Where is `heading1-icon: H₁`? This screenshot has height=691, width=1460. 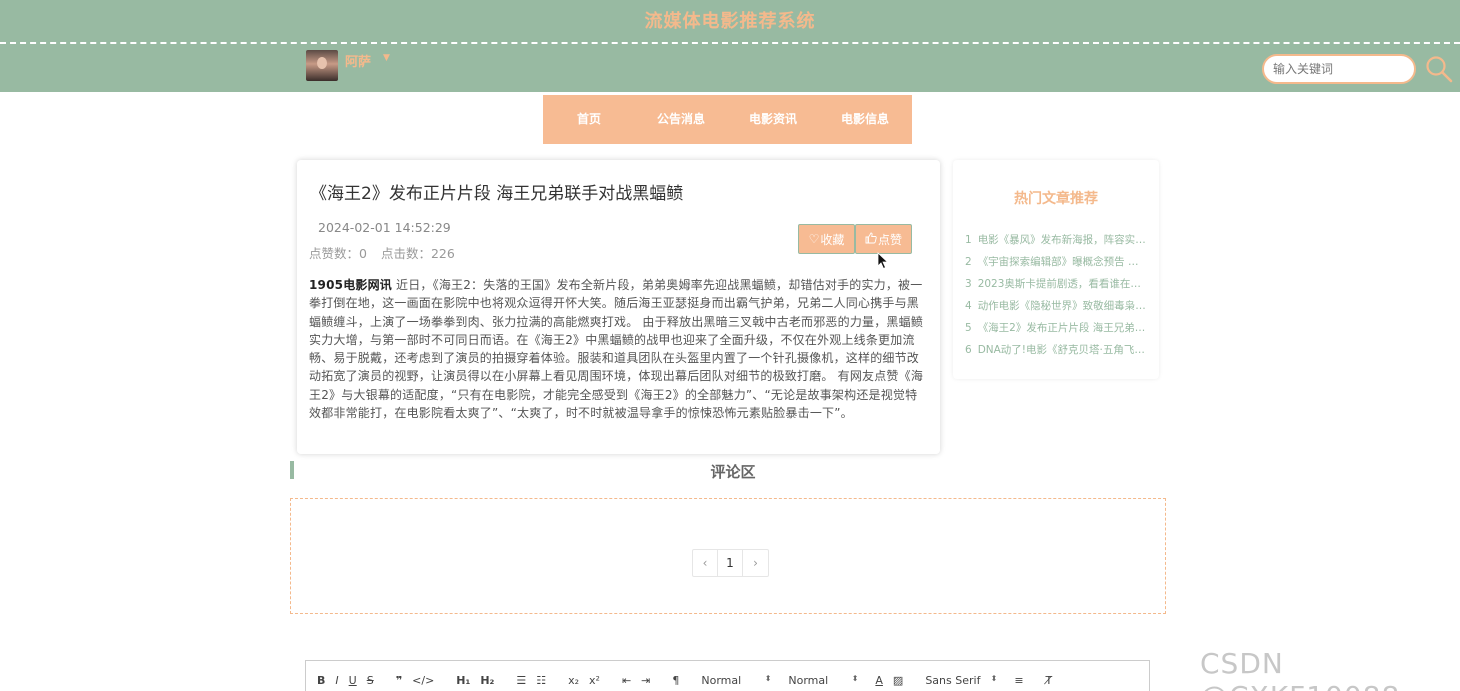 heading1-icon: H₁ is located at coordinates (463, 680).